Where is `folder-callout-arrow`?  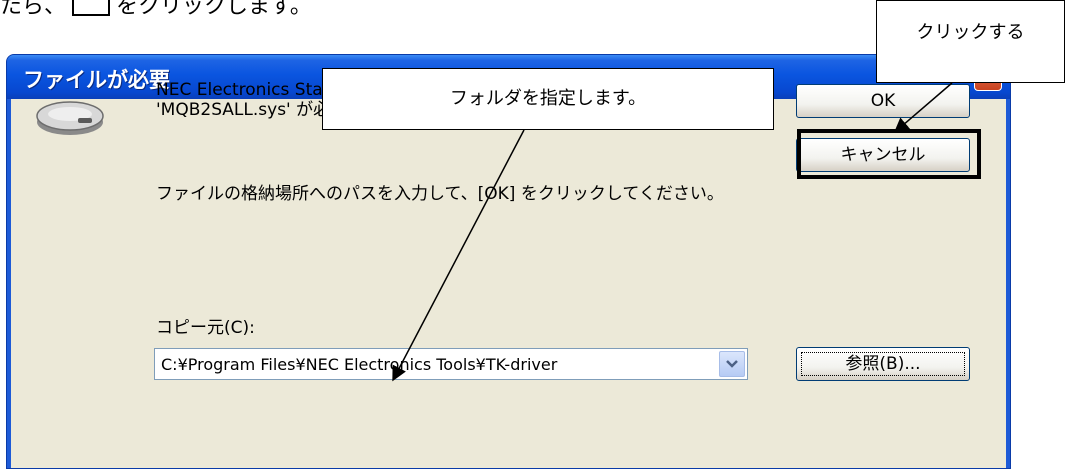
folder-callout-arrow is located at coordinates (458, 255).